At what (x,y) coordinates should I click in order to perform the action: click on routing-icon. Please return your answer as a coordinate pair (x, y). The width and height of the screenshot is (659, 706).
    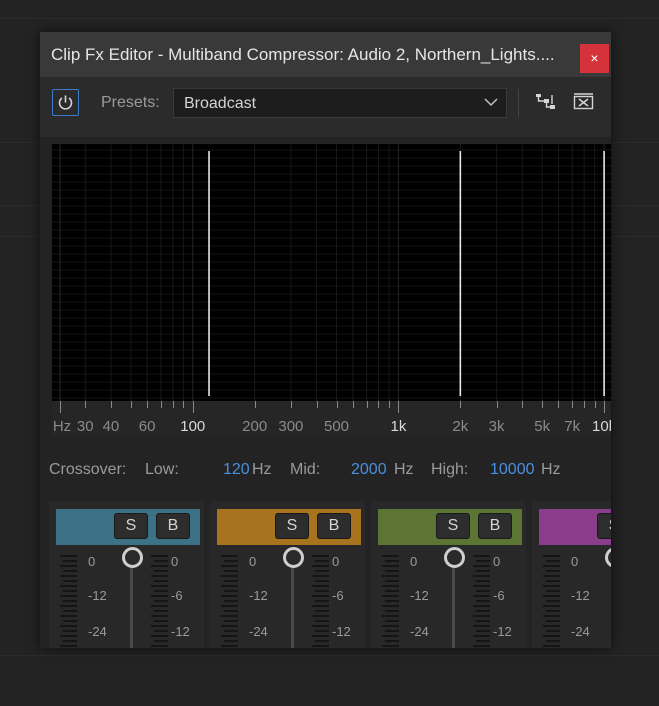
    Looking at the image, I should click on (546, 102).